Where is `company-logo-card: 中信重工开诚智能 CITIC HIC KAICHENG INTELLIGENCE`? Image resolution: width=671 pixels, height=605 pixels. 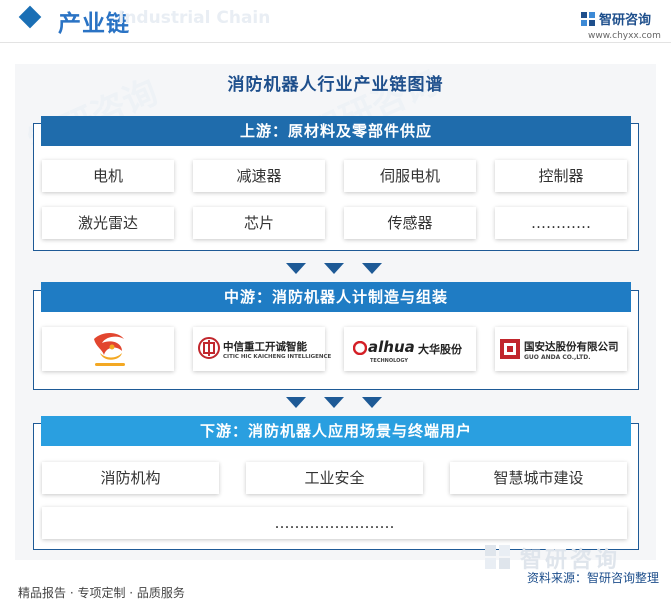
company-logo-card: 中信重工开诚智能 CITIC HIC KAICHENG INTELLIGENCE is located at coordinates (262, 349).